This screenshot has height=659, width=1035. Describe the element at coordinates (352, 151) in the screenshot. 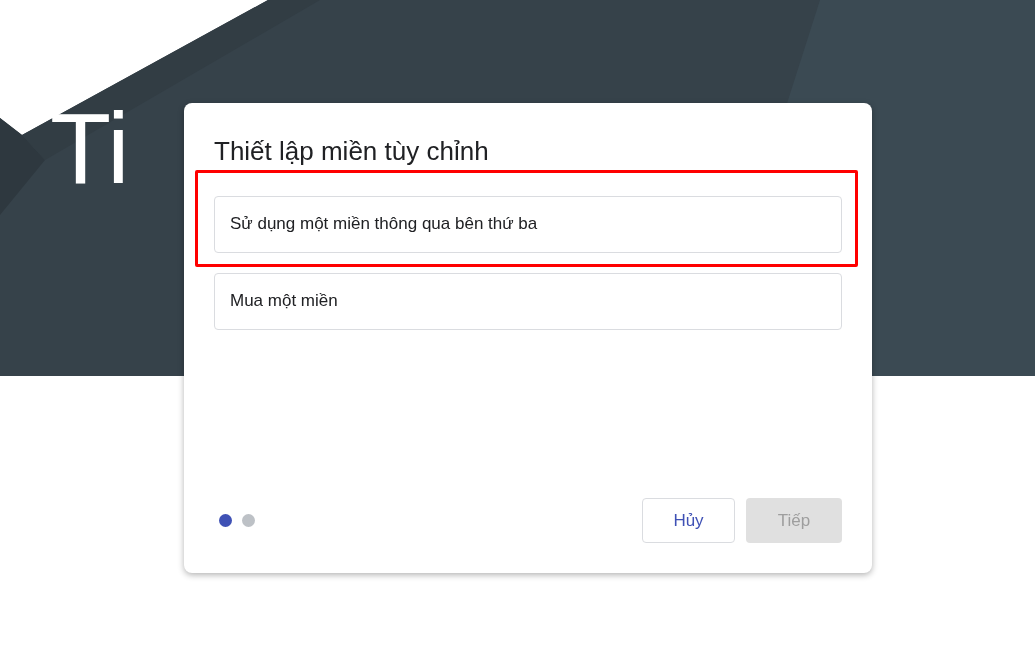

I see `dialog-title: Thiết lập miền tùy chỉnh` at that location.